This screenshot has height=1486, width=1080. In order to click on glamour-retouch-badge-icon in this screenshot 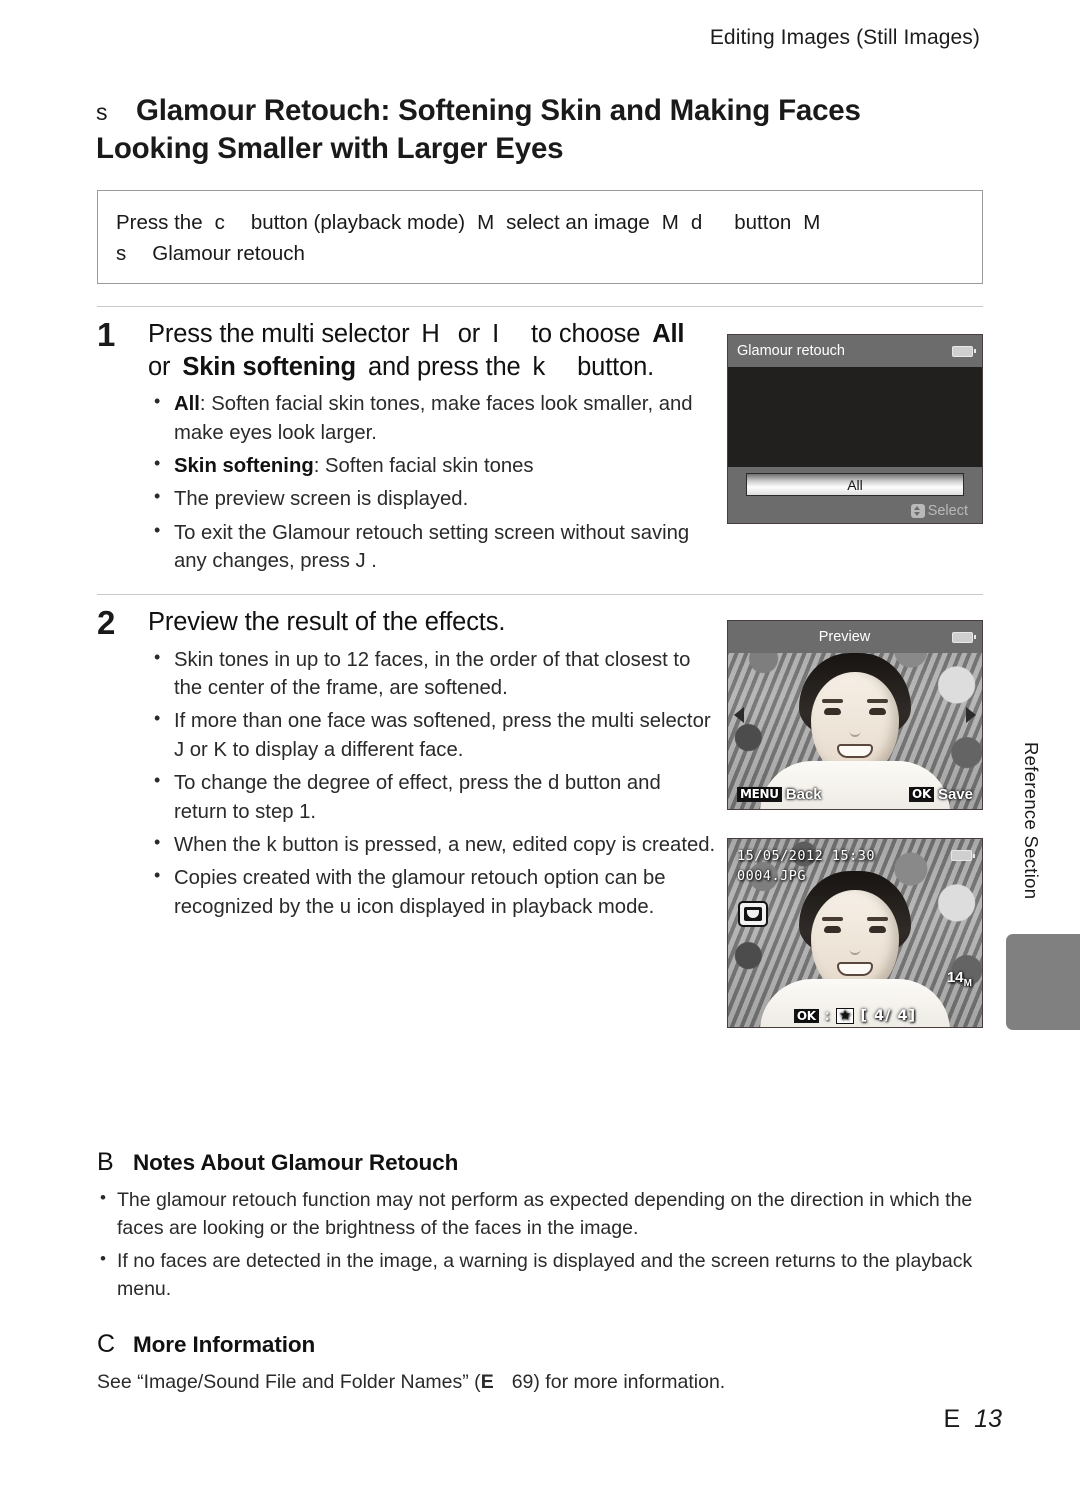, I will do `click(753, 914)`.